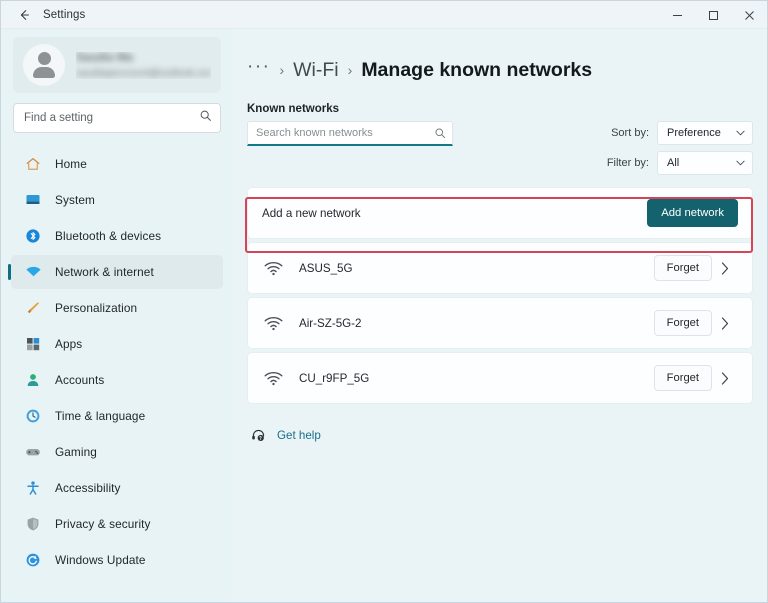 The image size is (768, 603). I want to click on sidebar-item-label: Privacy & security, so click(103, 524).